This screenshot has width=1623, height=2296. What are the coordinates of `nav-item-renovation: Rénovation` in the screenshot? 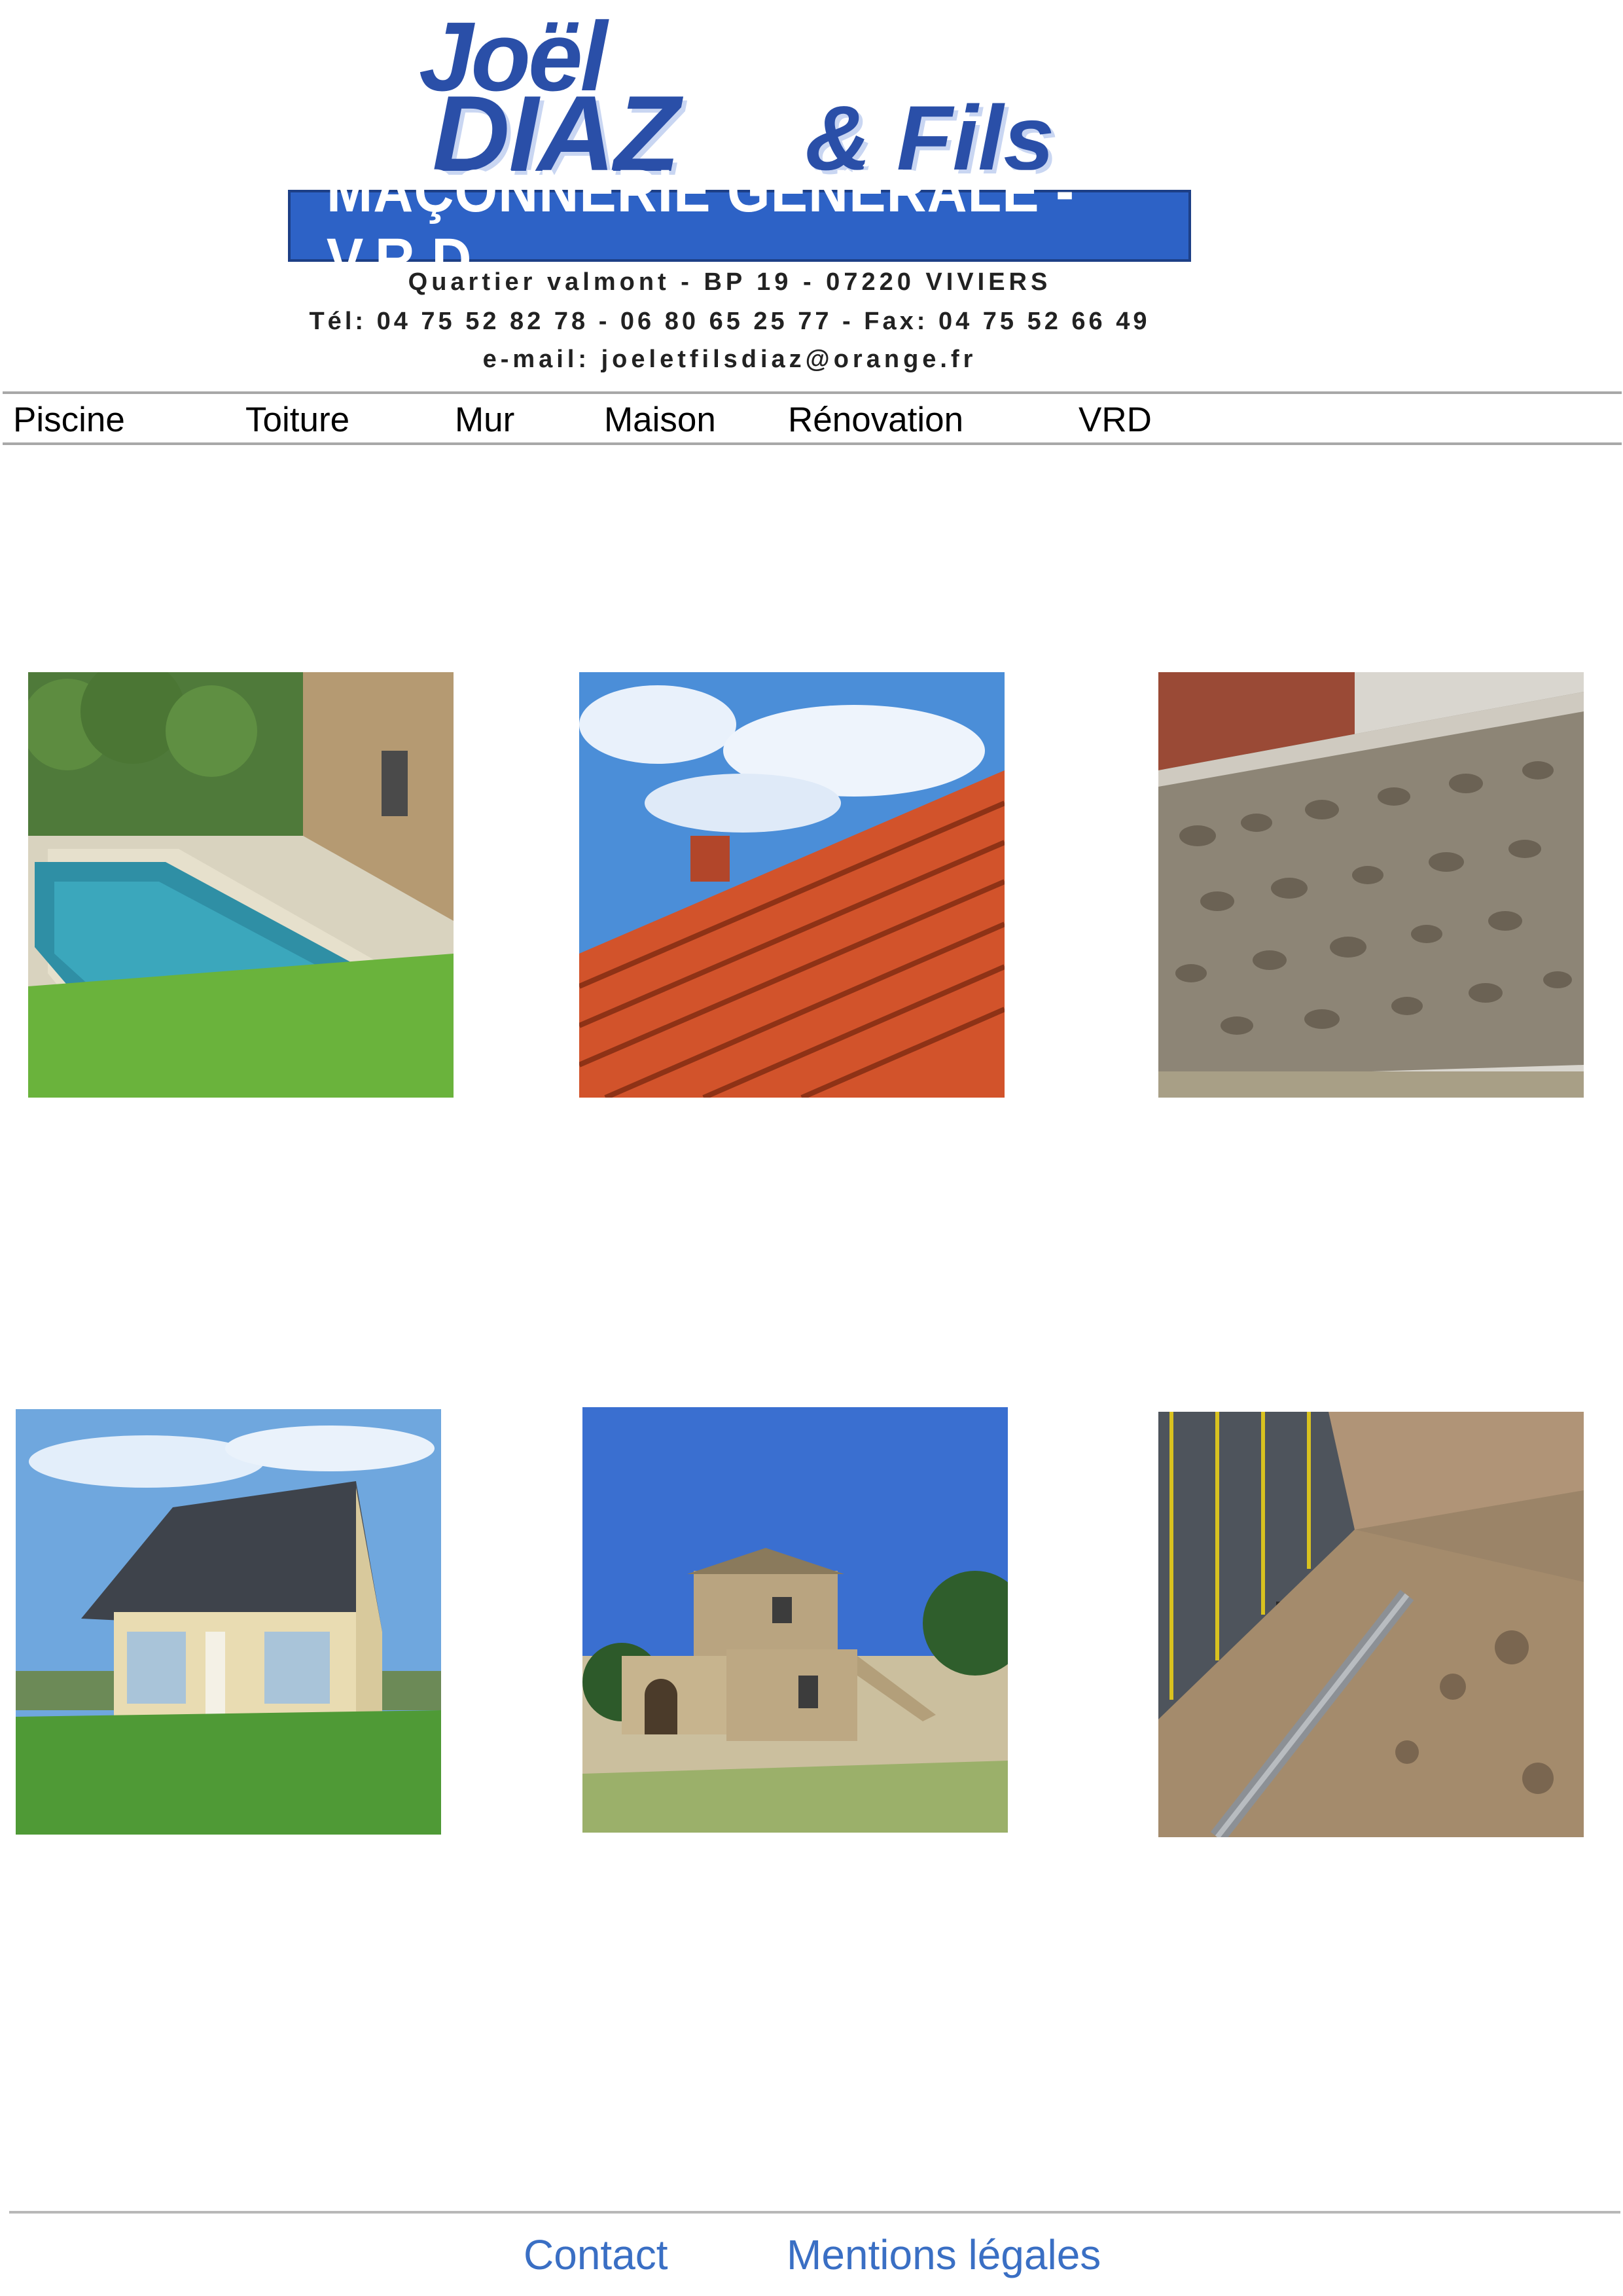 It's located at (876, 420).